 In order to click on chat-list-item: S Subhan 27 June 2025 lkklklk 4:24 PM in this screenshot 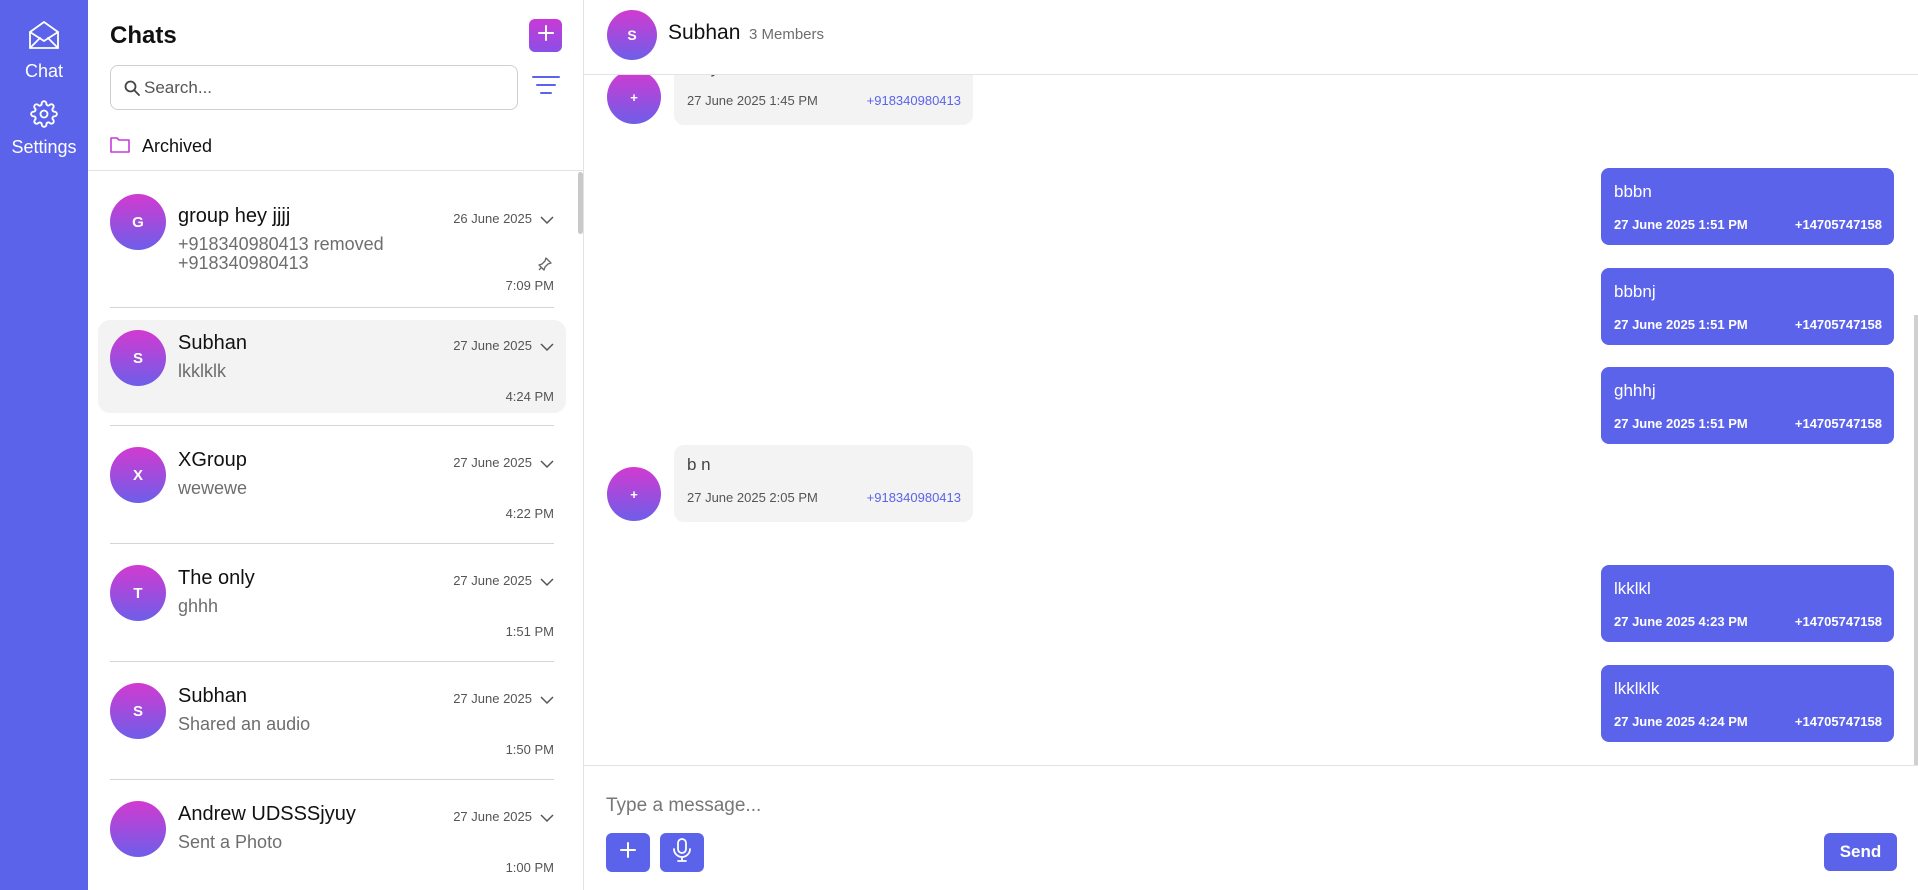, I will do `click(332, 366)`.